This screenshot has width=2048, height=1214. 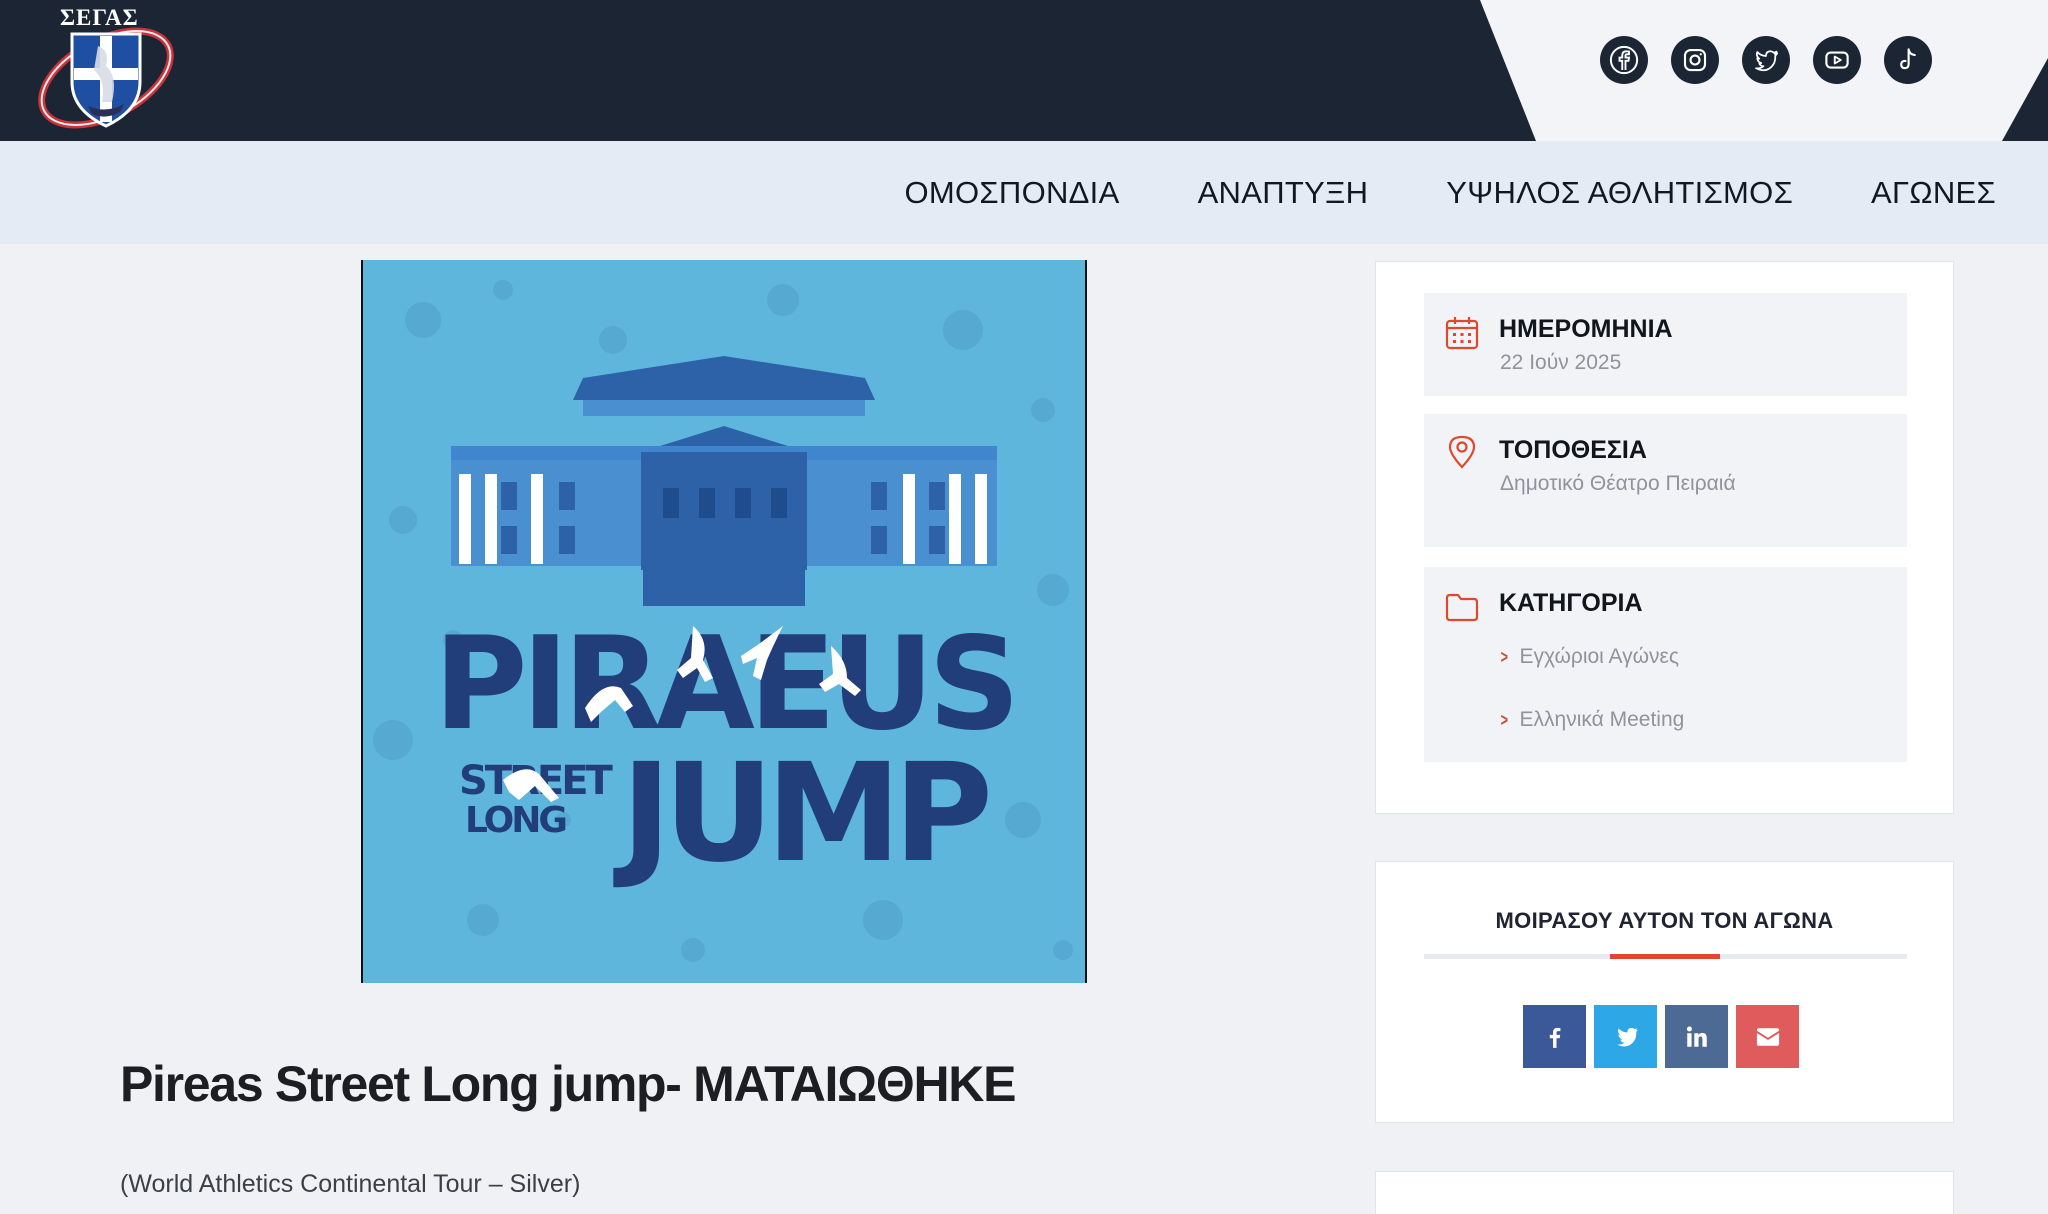 What do you see at coordinates (1592, 720) in the screenshot?
I see `category-link-greek-meetings: > Ελληνικά Meeting` at bounding box center [1592, 720].